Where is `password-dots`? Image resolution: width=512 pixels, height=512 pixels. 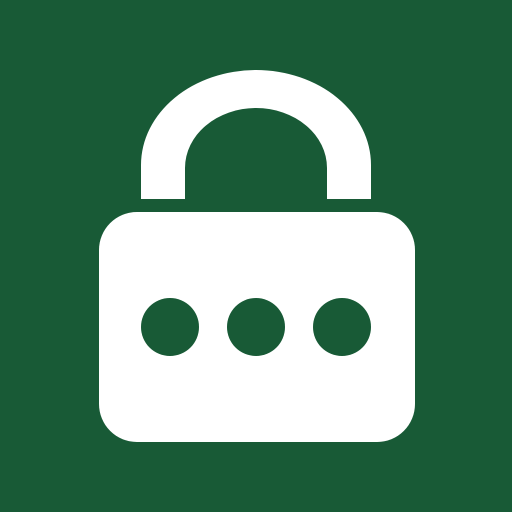
password-dots is located at coordinates (256, 327).